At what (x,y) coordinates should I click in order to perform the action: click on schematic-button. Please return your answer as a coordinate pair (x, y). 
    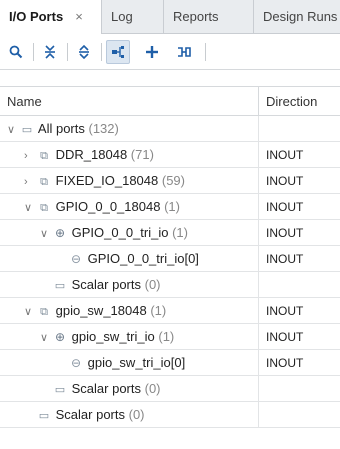
    Looking at the image, I should click on (184, 52).